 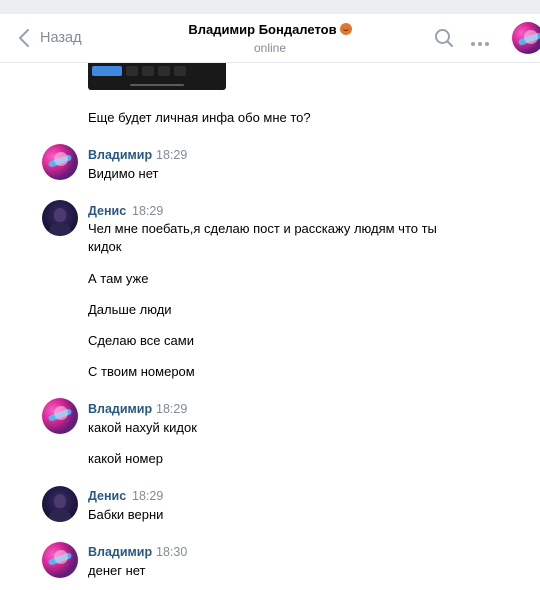 I want to click on message-text: Дальше люди, so click(x=130, y=309).